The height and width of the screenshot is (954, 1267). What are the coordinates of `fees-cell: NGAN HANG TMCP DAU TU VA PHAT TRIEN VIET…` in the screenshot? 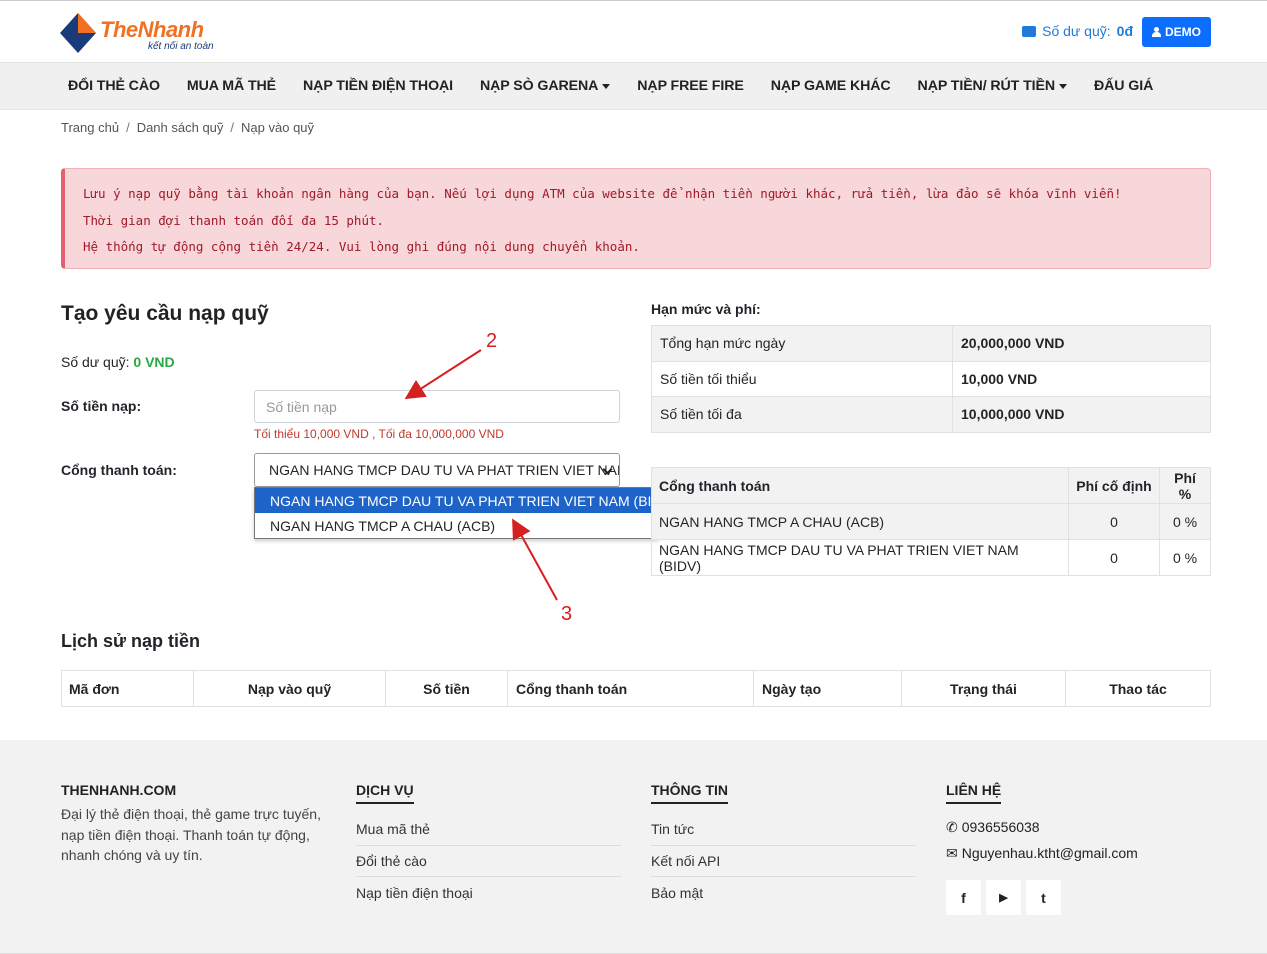 It's located at (860, 557).